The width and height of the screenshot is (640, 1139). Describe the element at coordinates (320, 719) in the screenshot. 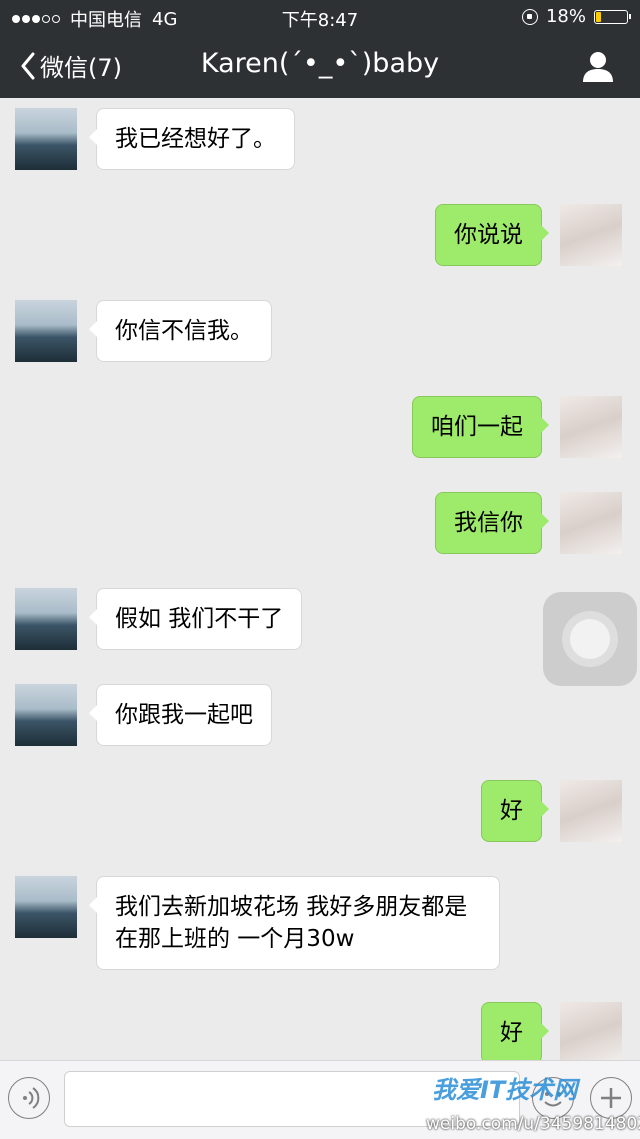

I see `message-row: 你跟我一起吧` at that location.